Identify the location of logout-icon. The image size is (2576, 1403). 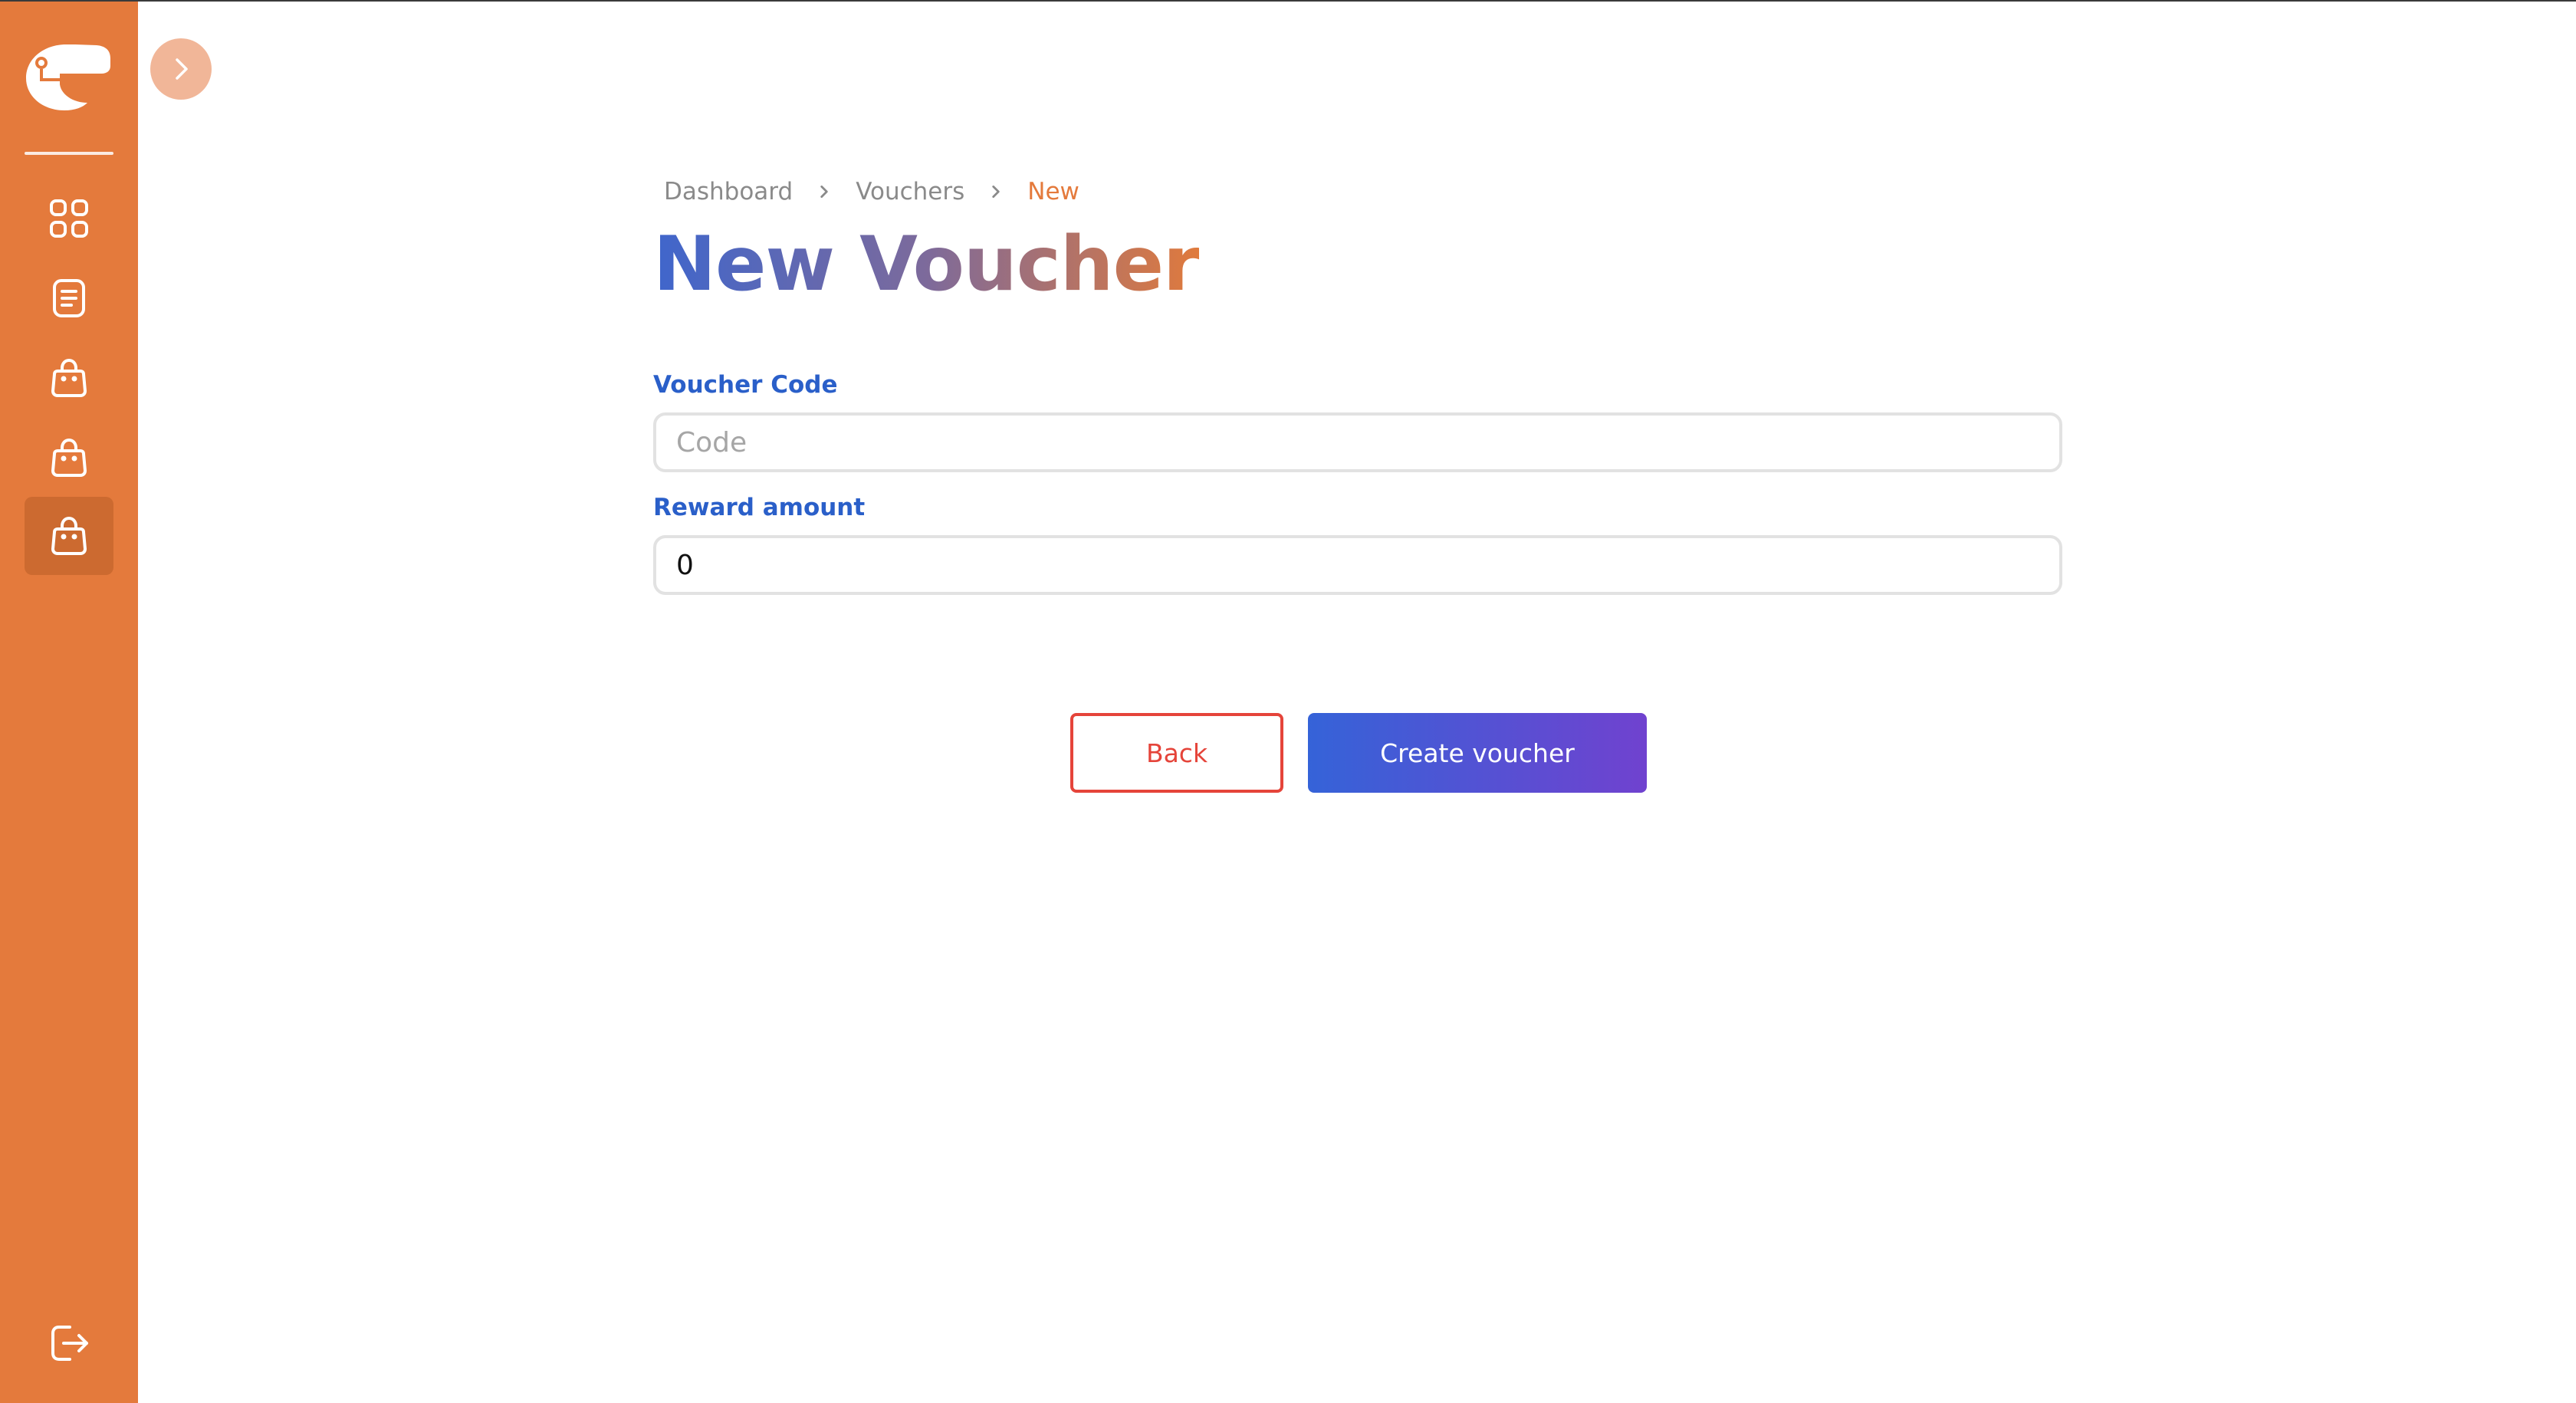
(70, 1343).